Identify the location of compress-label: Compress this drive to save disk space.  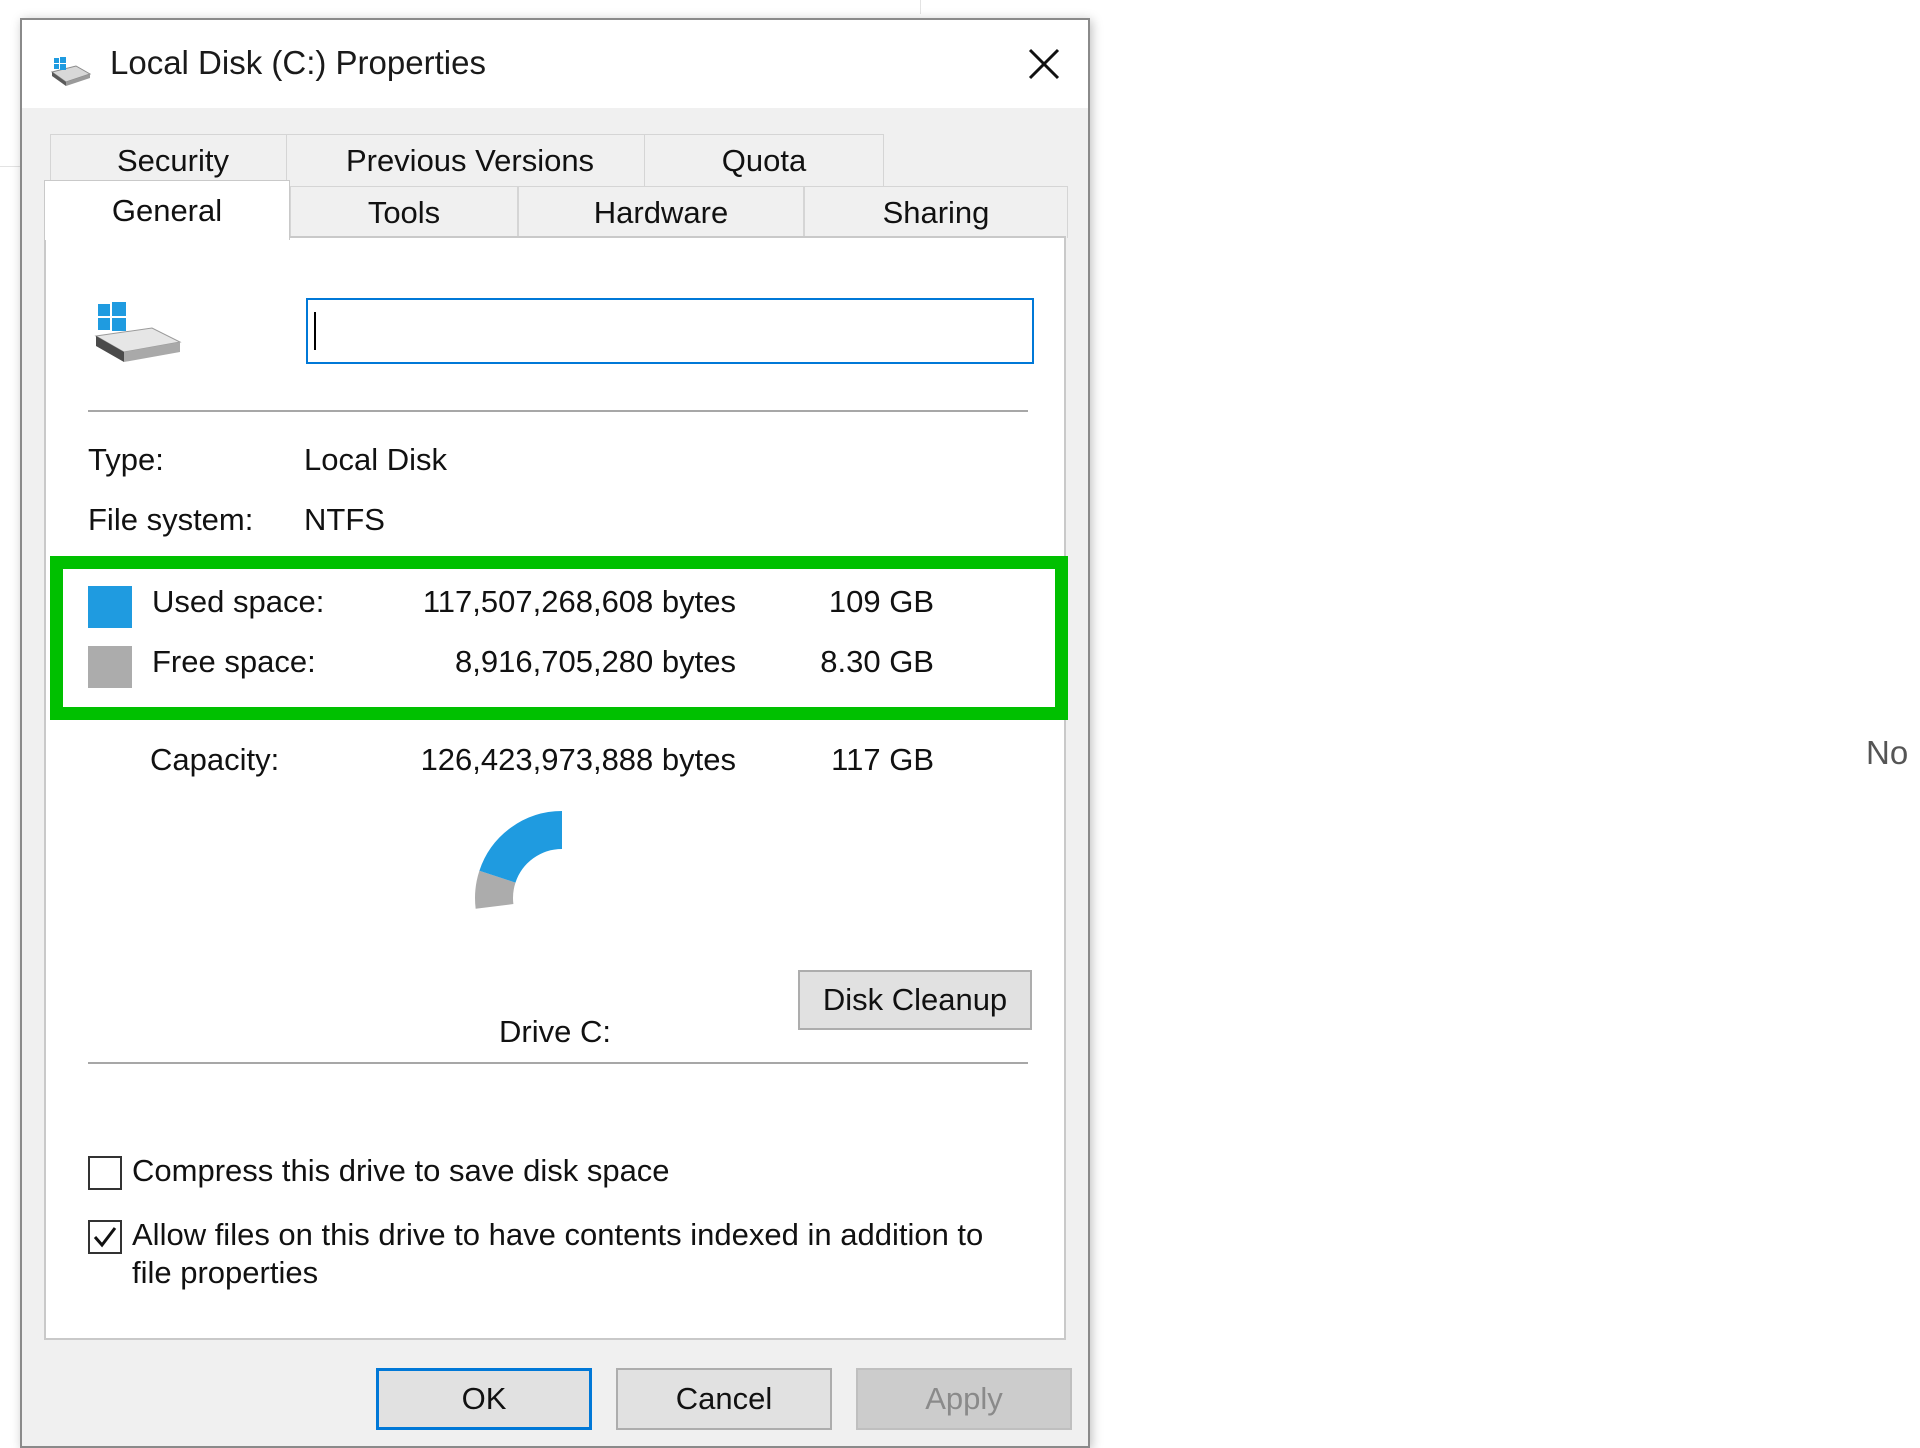
(401, 1170).